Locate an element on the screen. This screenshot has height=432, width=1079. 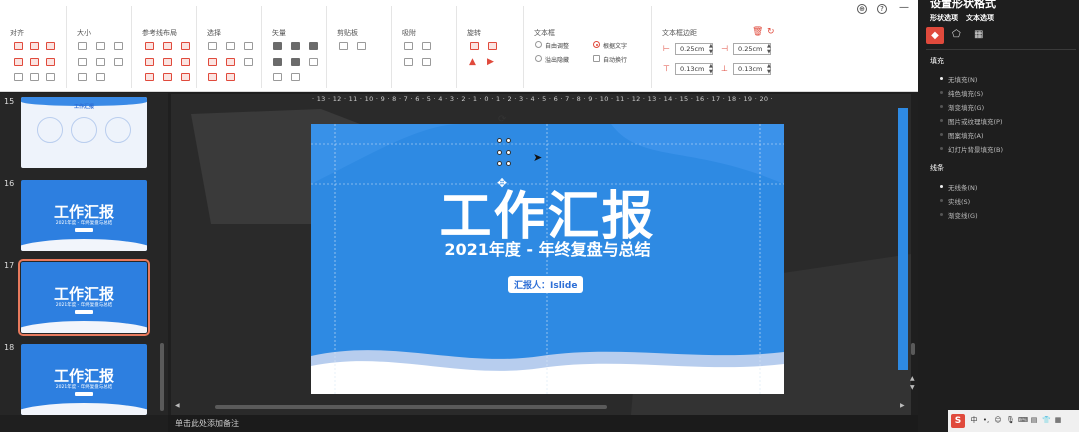
thumbnail-scrollbar is located at coordinates (162, 377).